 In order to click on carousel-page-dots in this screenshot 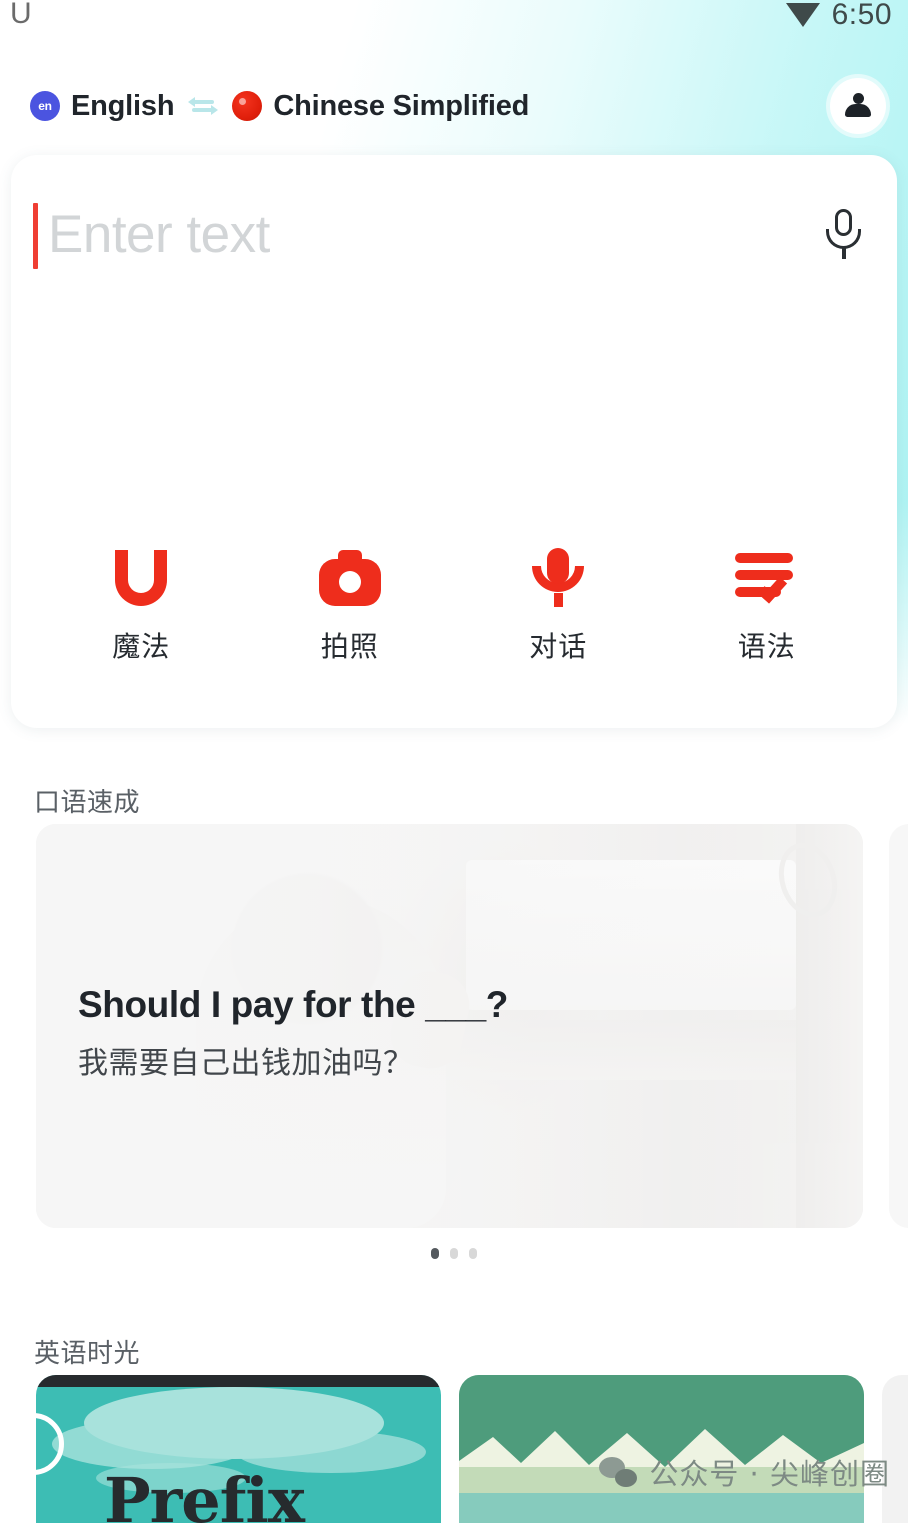, I will do `click(454, 1253)`.